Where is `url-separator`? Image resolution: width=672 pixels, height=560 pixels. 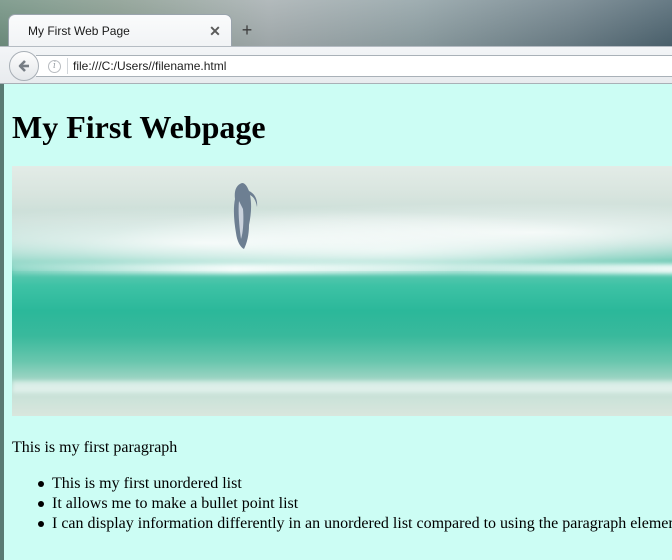 url-separator is located at coordinates (67, 66).